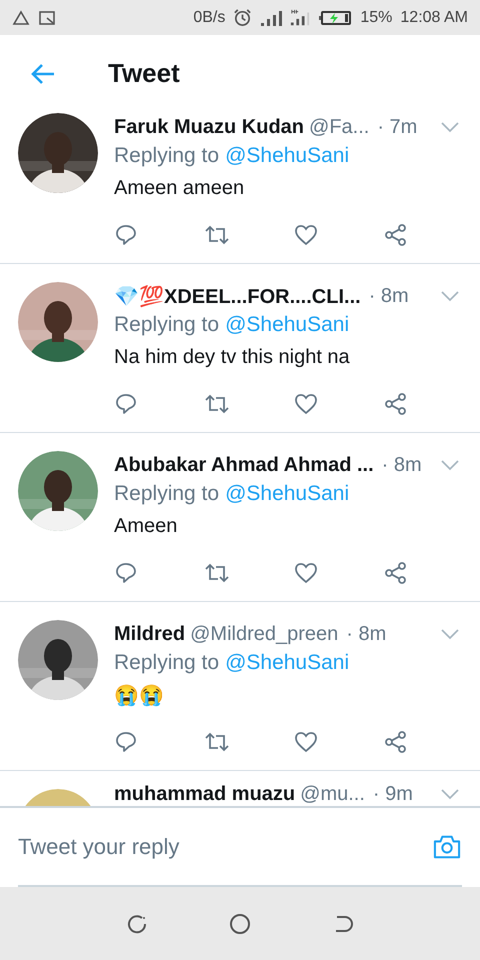 The image size is (480, 960). I want to click on user-name: Mildred, so click(150, 634).